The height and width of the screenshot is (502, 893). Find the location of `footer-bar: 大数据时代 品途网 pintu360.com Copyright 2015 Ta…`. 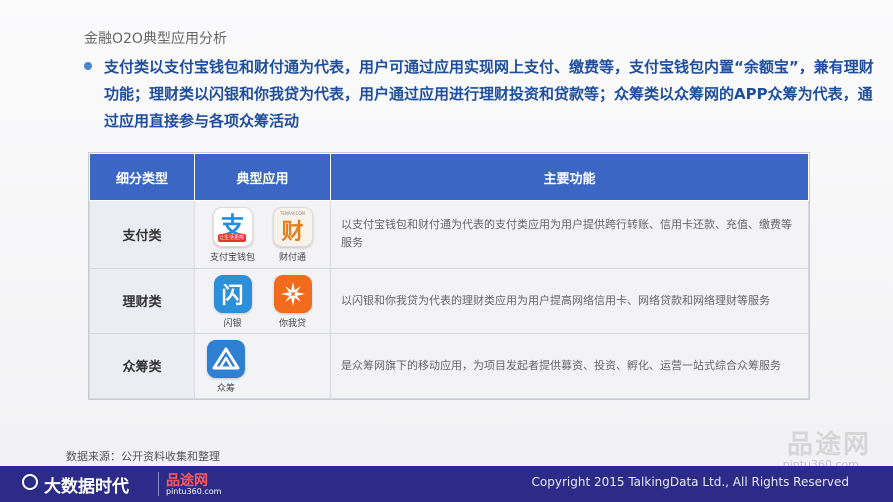

footer-bar: 大数据时代 品途网 pintu360.com Copyright 2015 Ta… is located at coordinates (446, 484).